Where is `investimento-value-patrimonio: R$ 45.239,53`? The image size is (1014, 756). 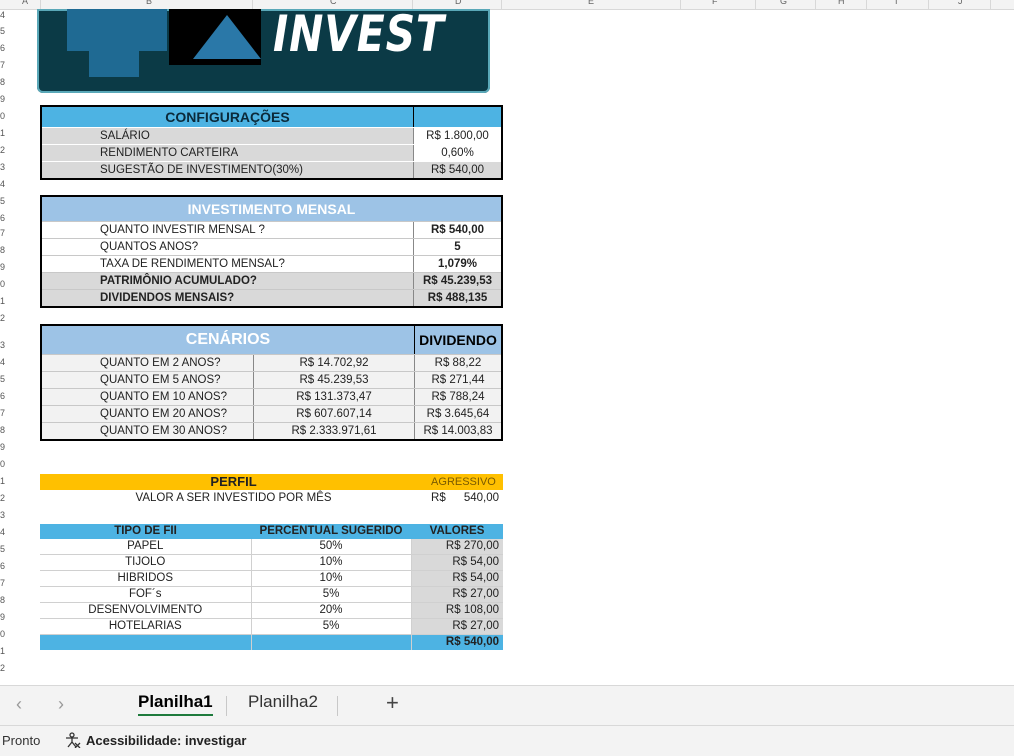
investimento-value-patrimonio: R$ 45.239,53 is located at coordinates (457, 281).